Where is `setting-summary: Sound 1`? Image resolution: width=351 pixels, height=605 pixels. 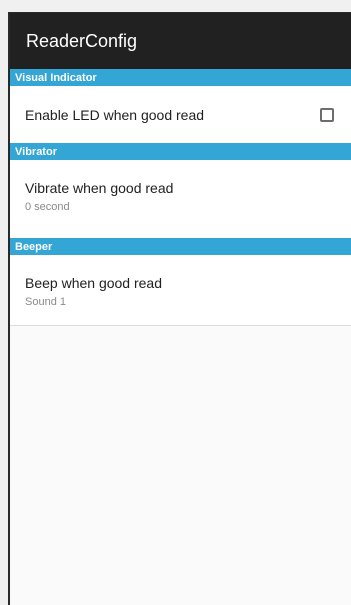
setting-summary: Sound 1 is located at coordinates (45, 302).